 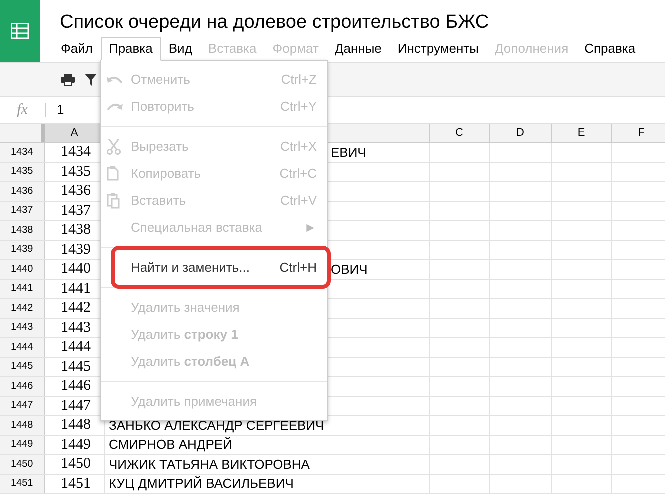 I want to click on menu-item: Файл, so click(x=77, y=48).